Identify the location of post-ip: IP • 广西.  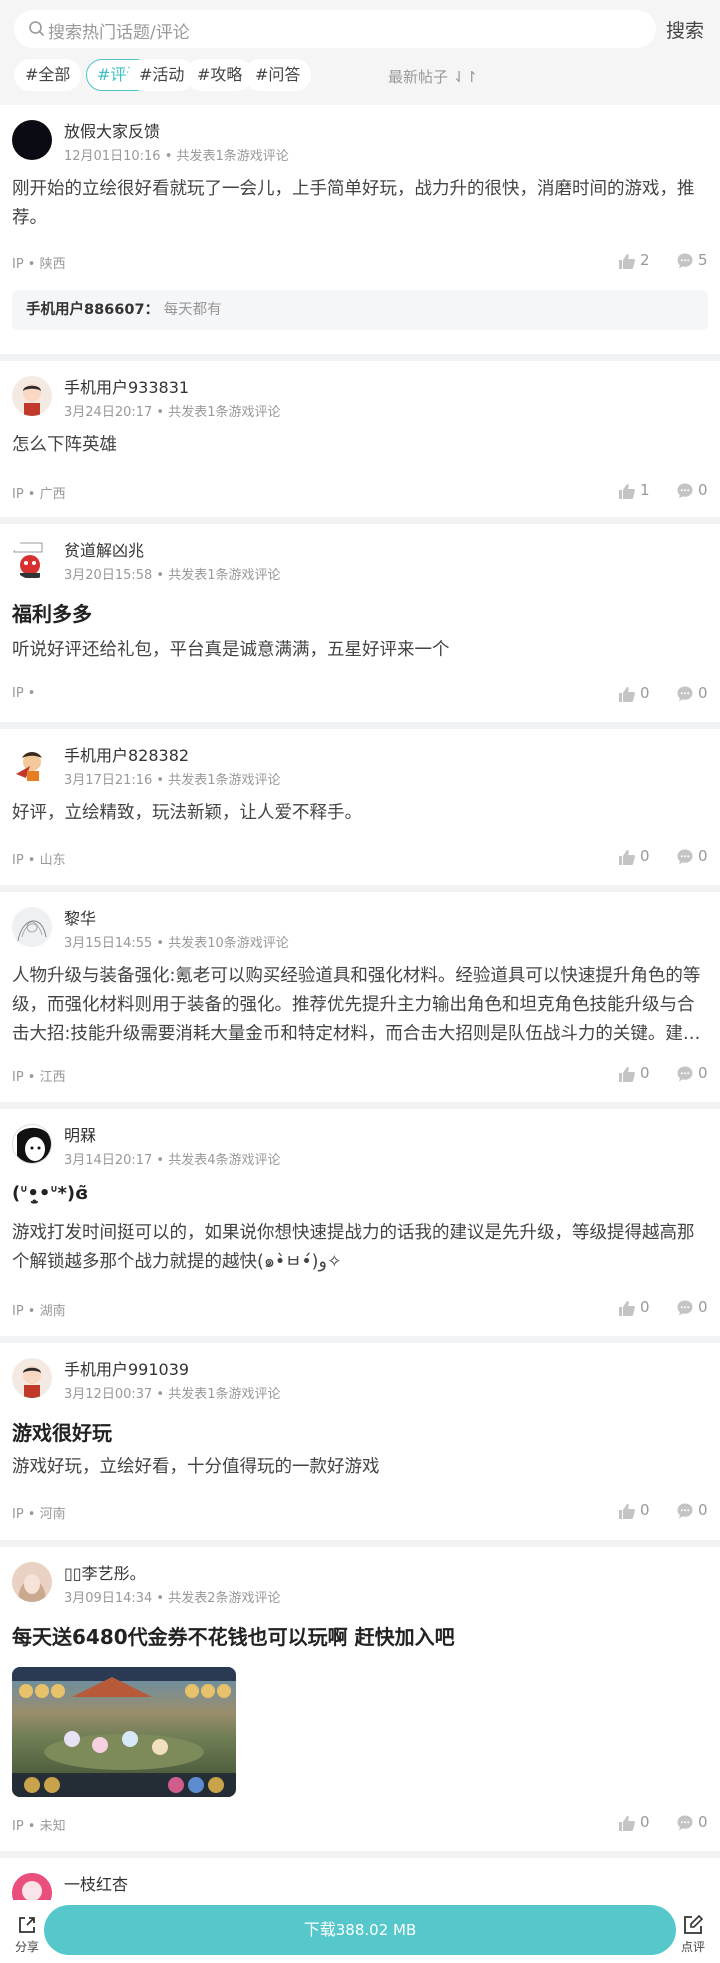
(39, 494).